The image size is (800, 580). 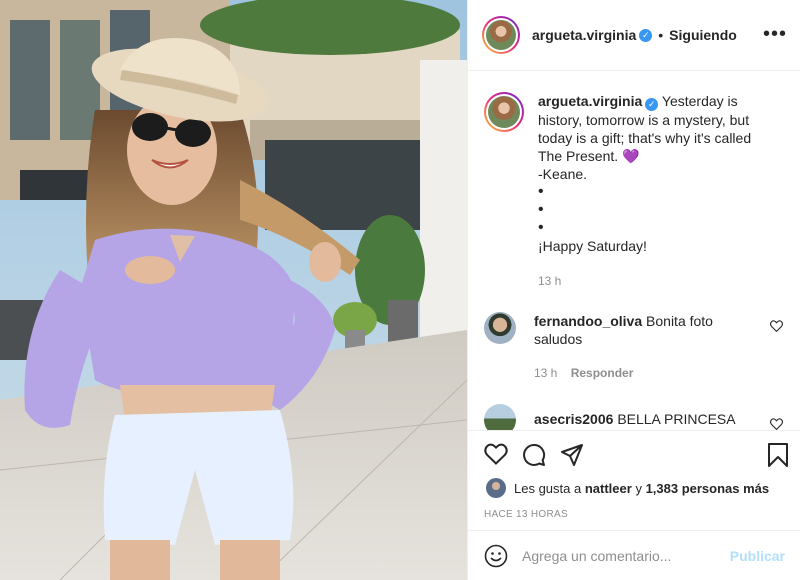 I want to click on comment-input, so click(x=622, y=555).